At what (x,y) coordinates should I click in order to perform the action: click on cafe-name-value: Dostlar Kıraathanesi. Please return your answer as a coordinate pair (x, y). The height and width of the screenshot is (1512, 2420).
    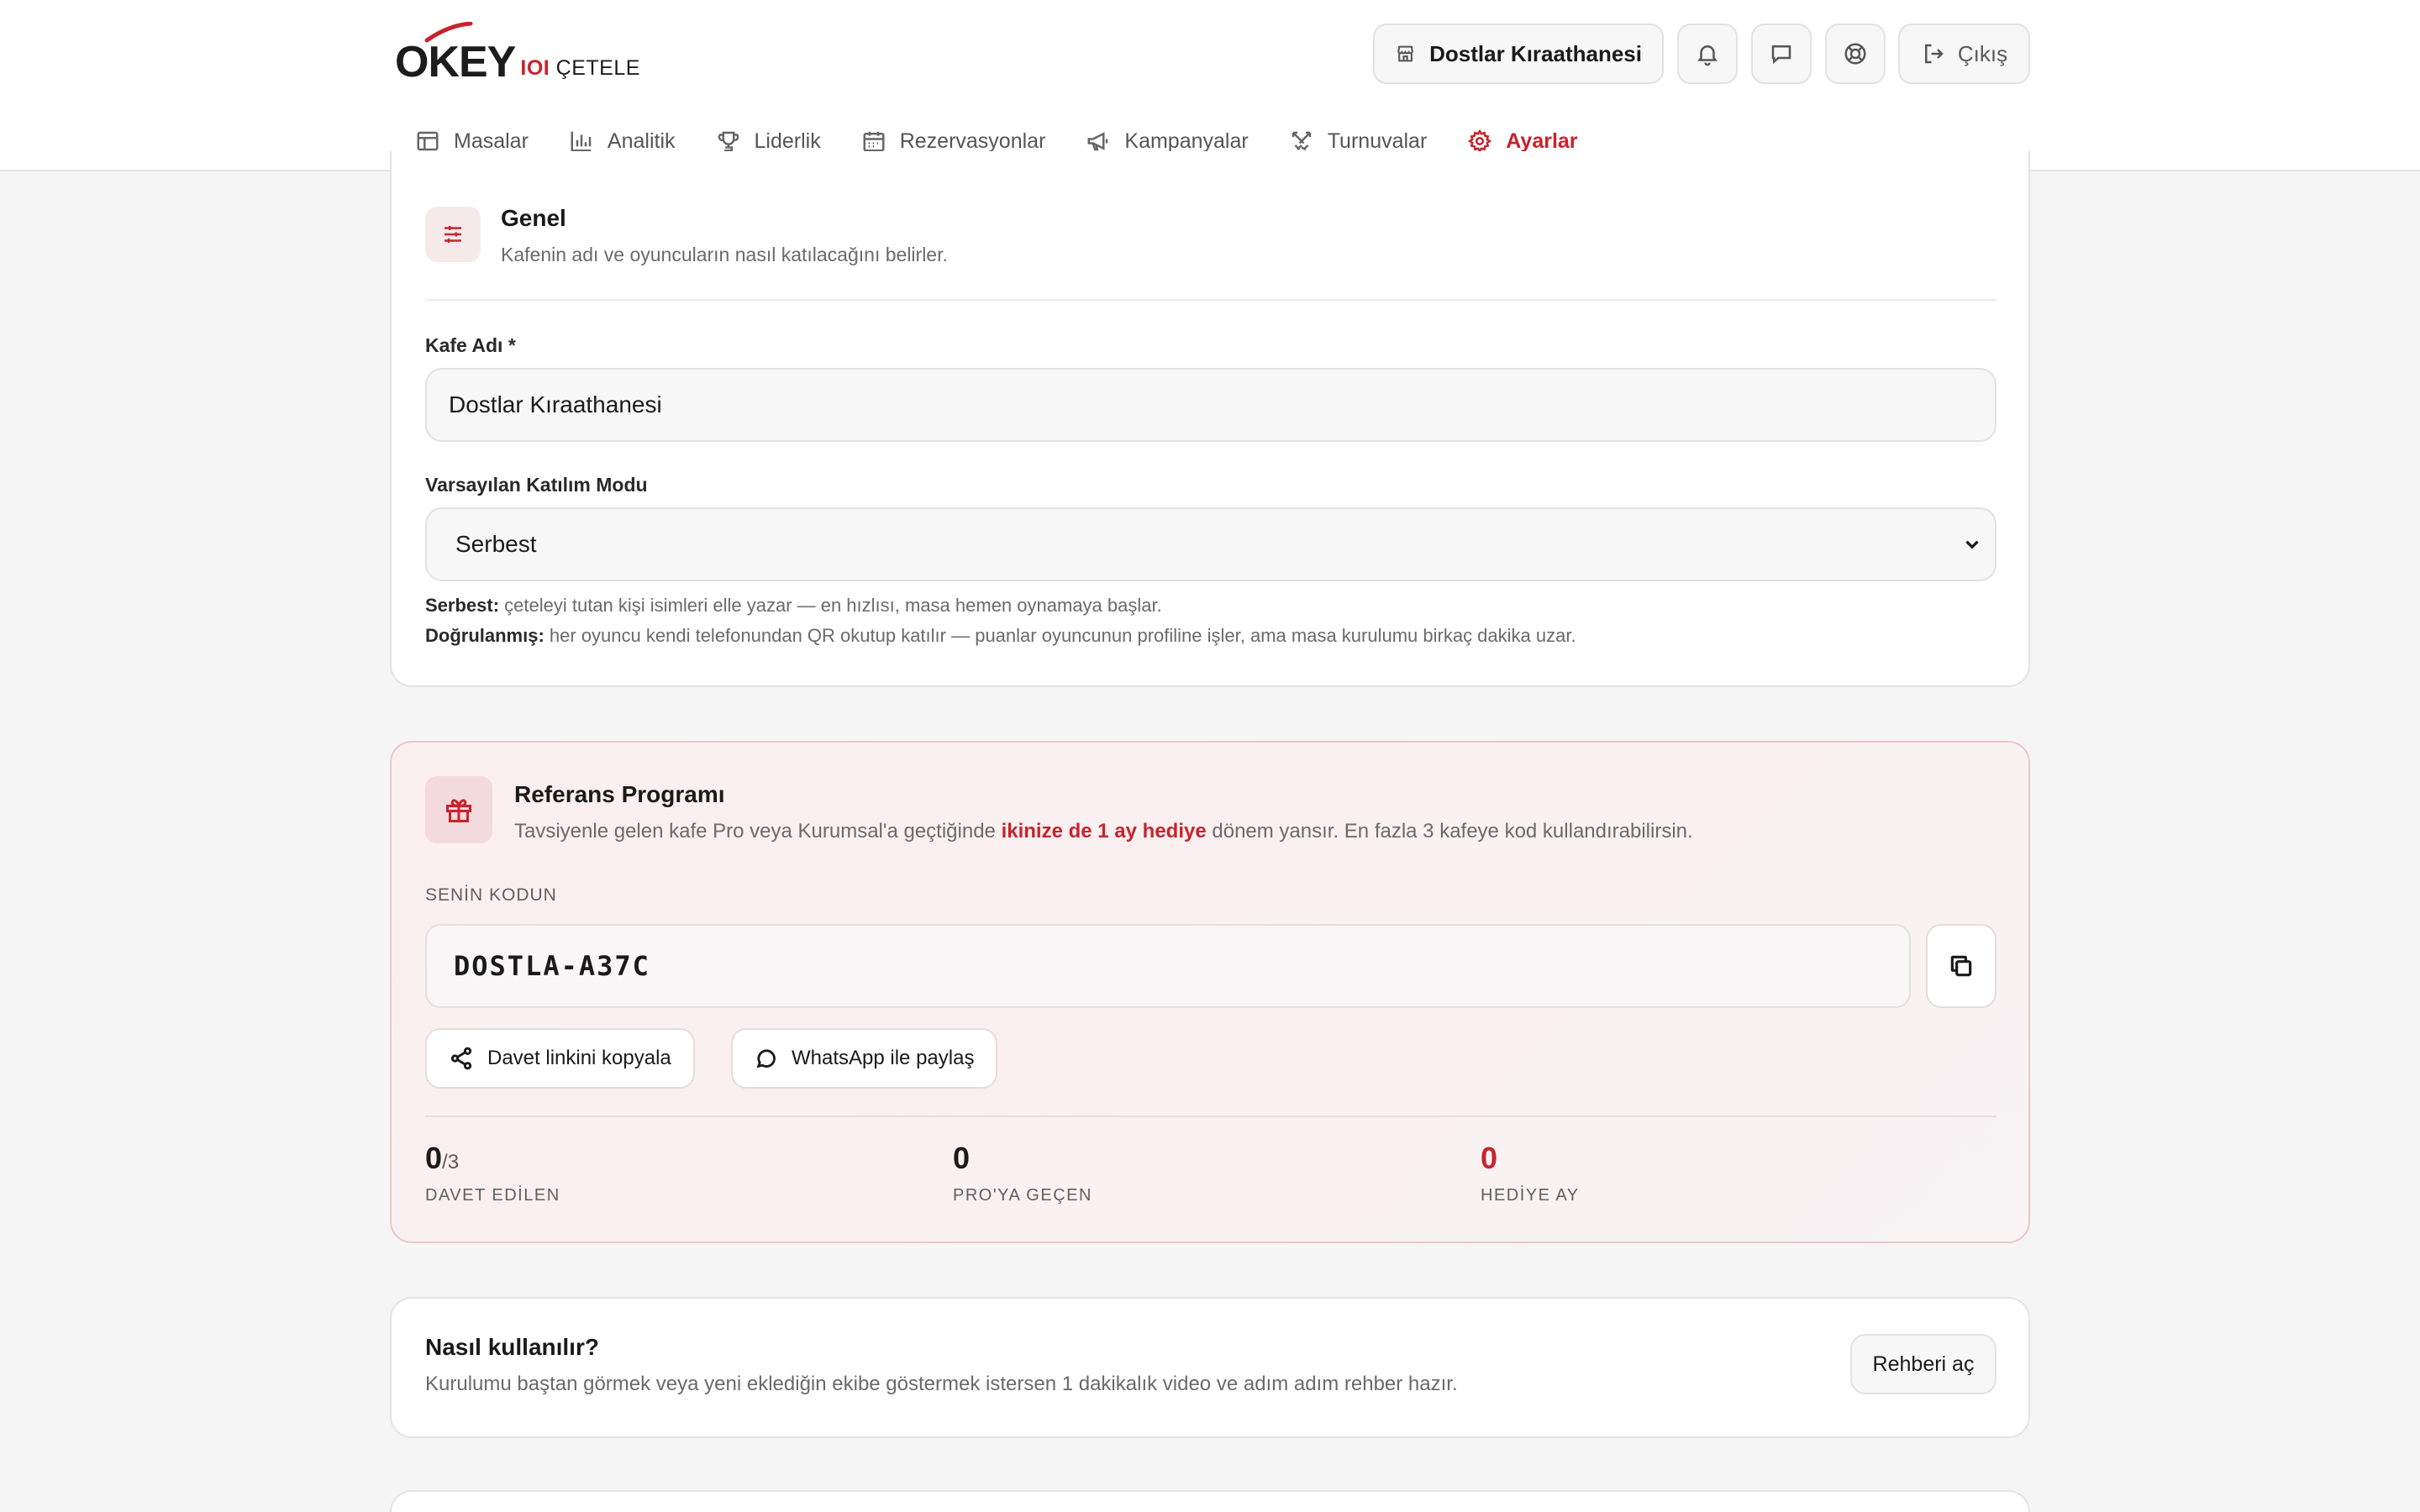
    Looking at the image, I should click on (555, 404).